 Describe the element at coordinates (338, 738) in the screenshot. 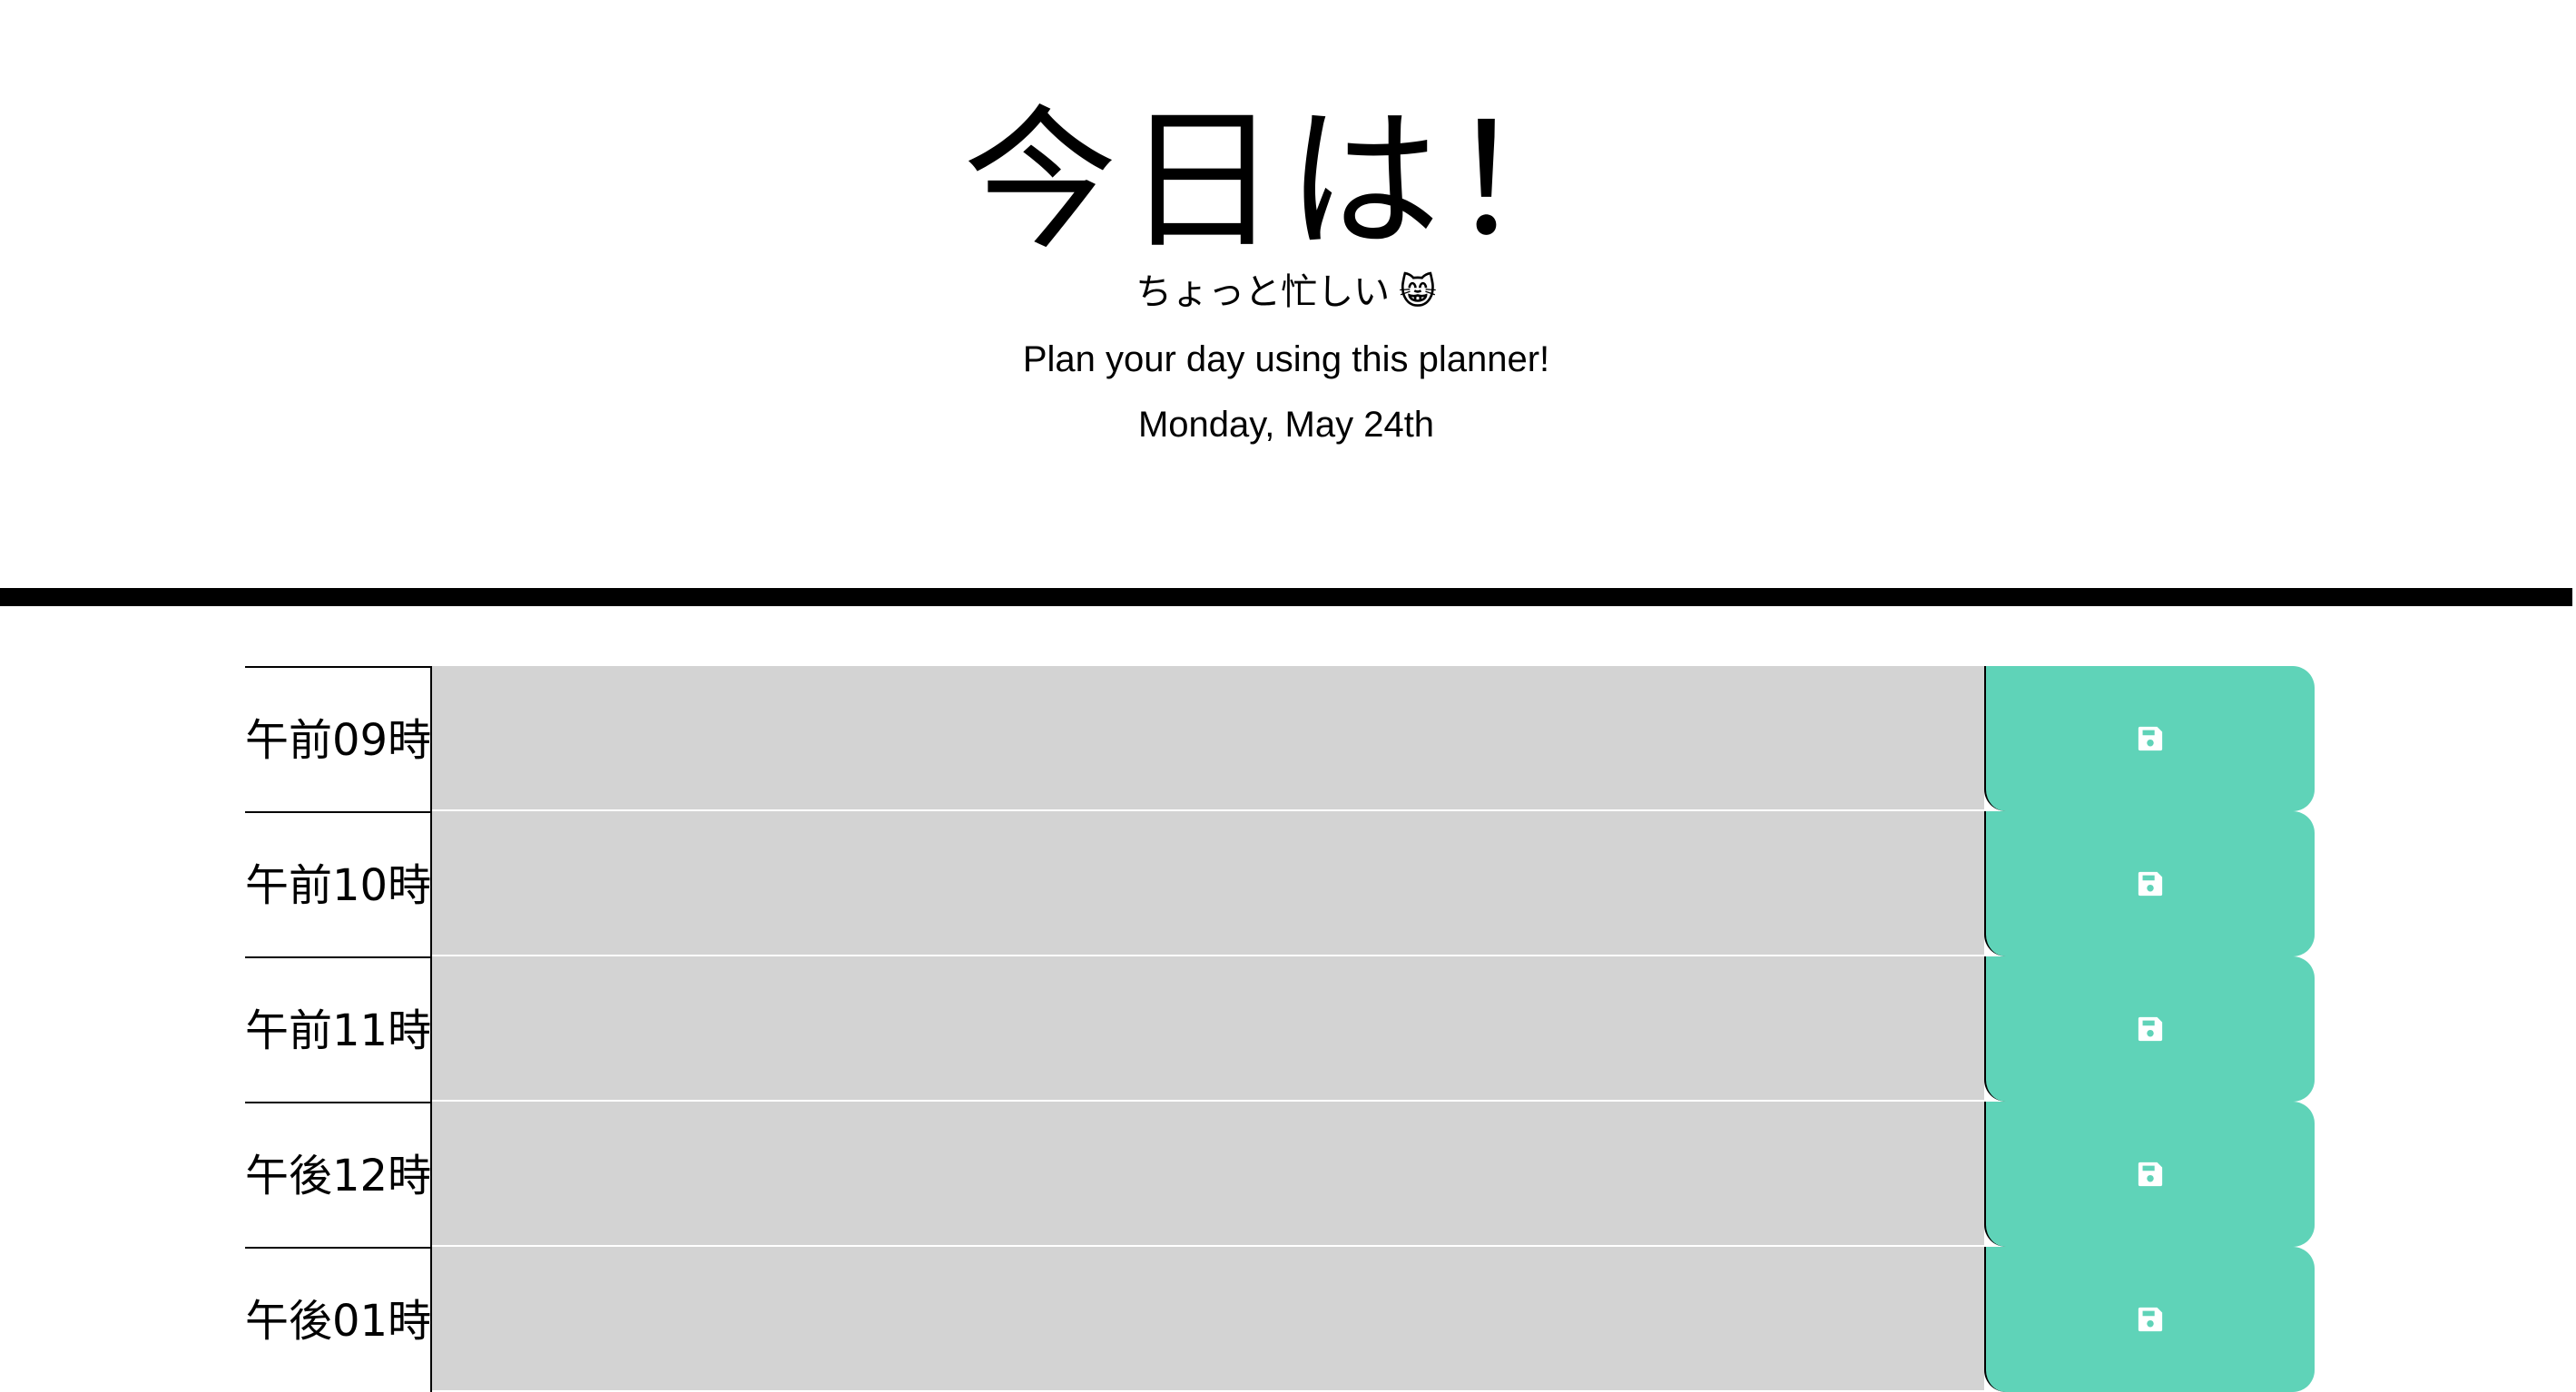

I see `hour-label: 午前09時` at that location.